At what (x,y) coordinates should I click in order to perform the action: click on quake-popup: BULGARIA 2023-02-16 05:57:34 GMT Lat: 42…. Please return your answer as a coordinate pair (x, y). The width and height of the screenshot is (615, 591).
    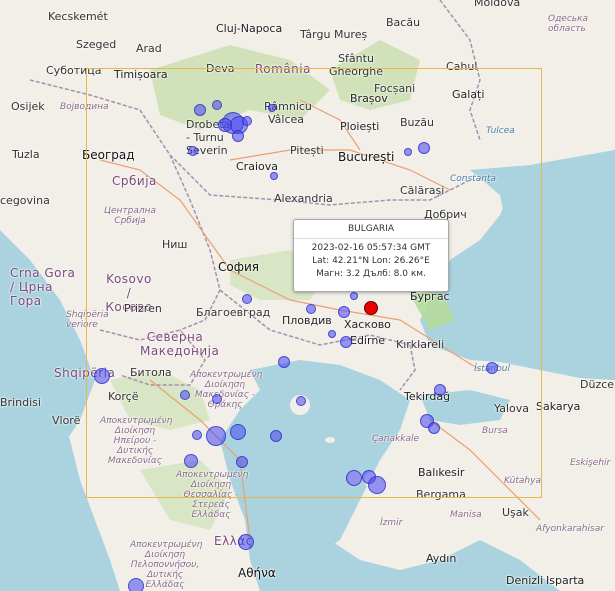
    Looking at the image, I should click on (371, 255).